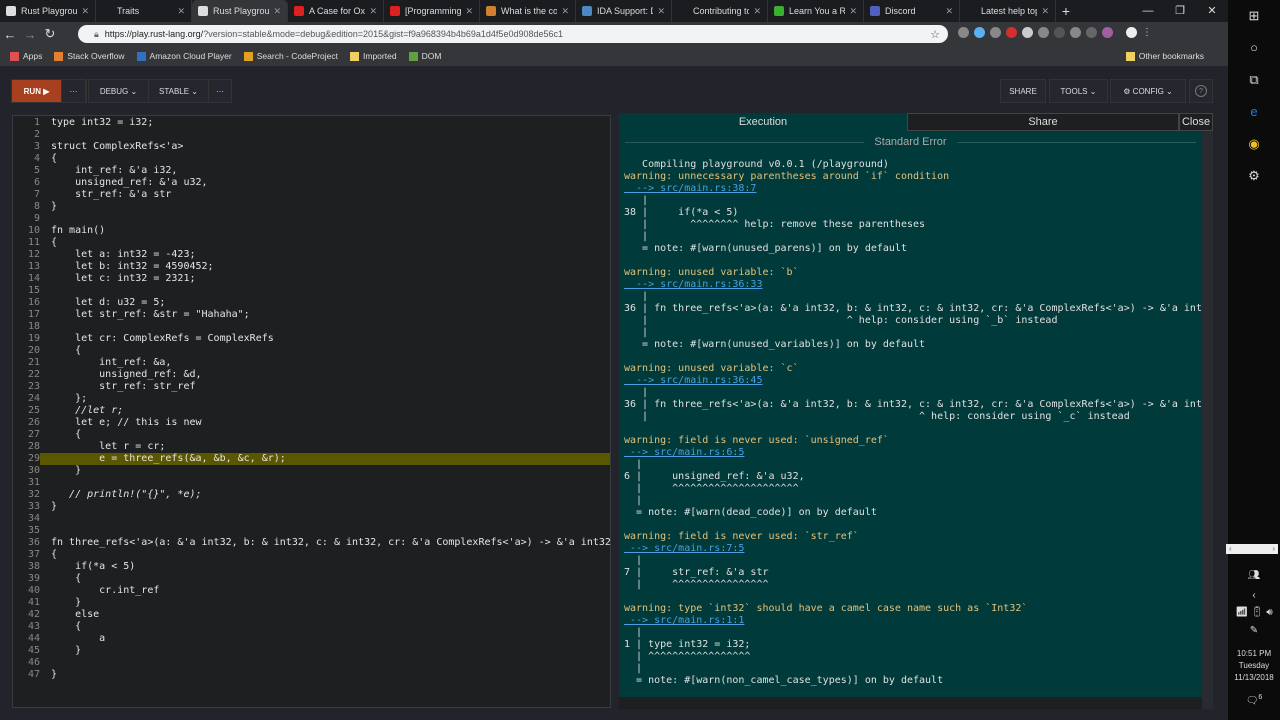 This screenshot has height=720, width=1280. I want to click on clock: 10:51 PM Tuesday 11/13/2018, so click(1254, 666).